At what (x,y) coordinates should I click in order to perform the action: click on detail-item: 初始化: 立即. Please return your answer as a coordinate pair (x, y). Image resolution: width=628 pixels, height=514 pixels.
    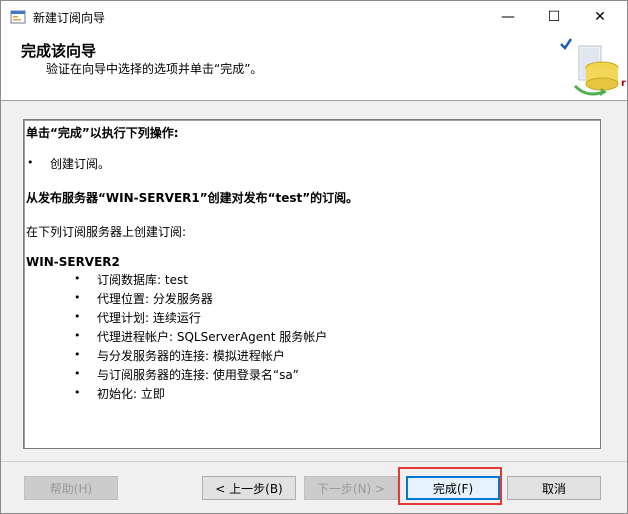
    Looking at the image, I should click on (131, 394).